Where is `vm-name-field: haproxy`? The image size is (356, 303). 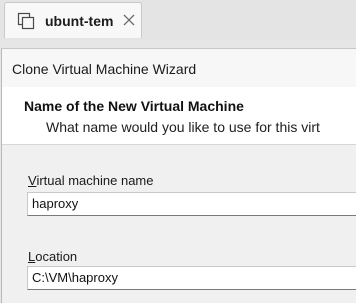 vm-name-field: haproxy is located at coordinates (191, 204).